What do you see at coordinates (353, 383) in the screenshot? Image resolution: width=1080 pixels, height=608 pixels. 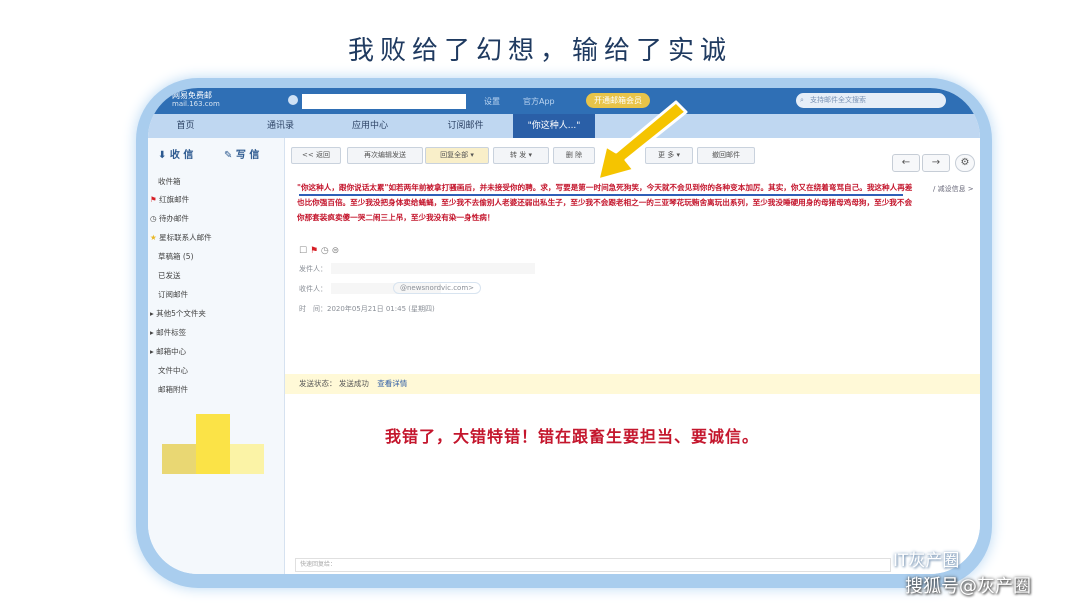 I see `status-value: 发送成功` at bounding box center [353, 383].